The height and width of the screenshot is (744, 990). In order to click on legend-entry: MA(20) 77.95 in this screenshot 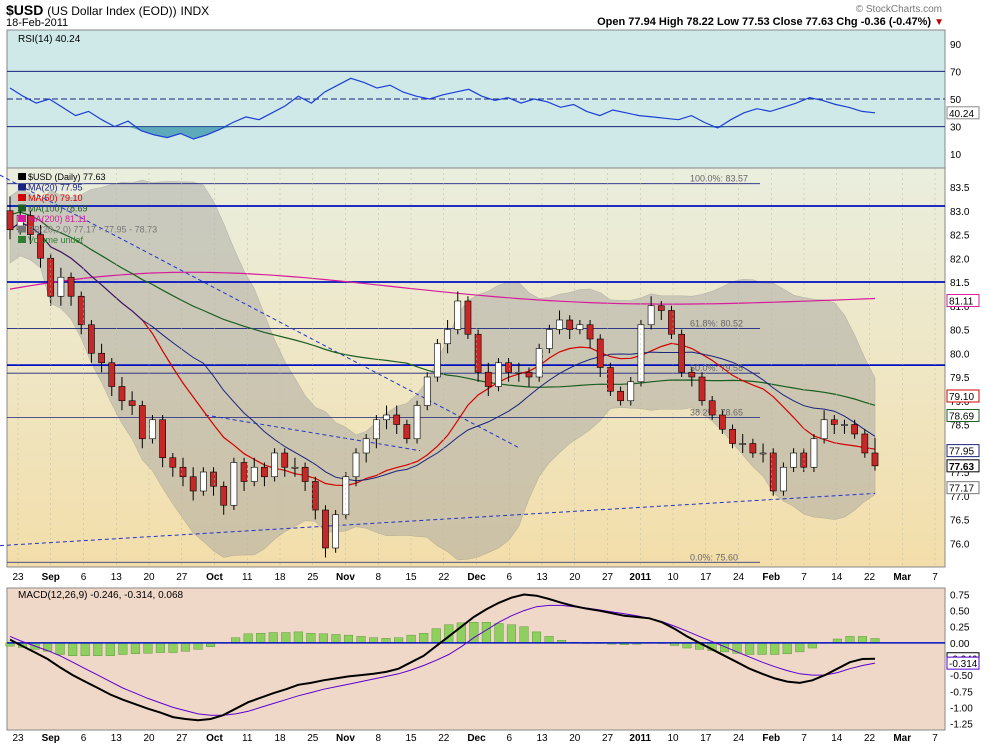, I will do `click(55, 188)`.